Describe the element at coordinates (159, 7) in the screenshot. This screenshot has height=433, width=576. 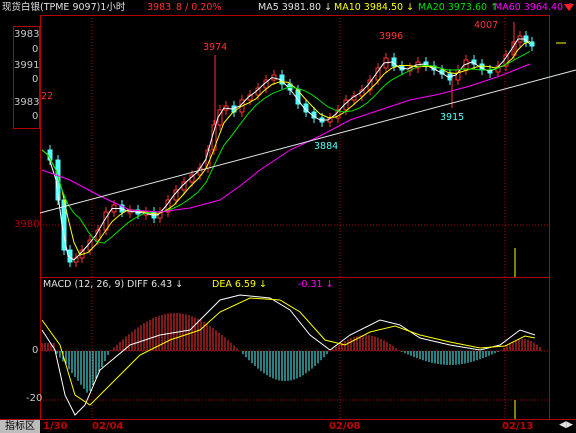
I see `last-price: 3983` at that location.